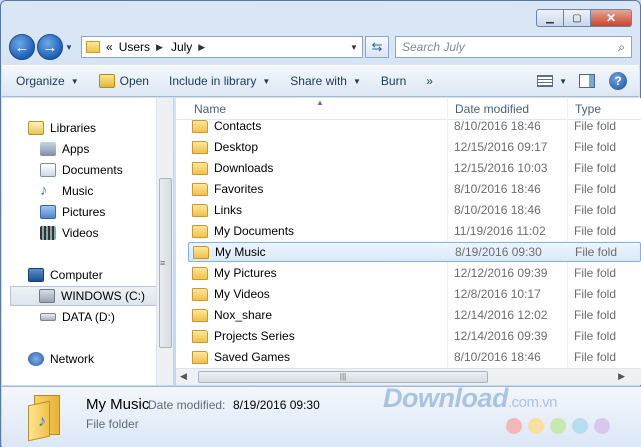 This screenshot has height=447, width=641. Describe the element at coordinates (577, 18) in the screenshot. I see `maximize-button: ▢` at that location.